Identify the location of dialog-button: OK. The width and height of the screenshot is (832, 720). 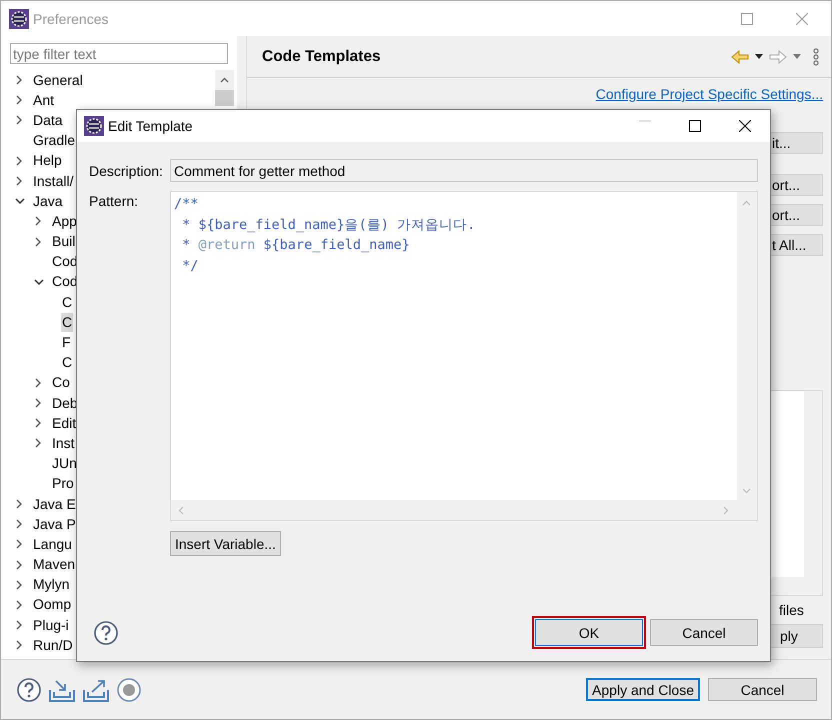
(589, 632).